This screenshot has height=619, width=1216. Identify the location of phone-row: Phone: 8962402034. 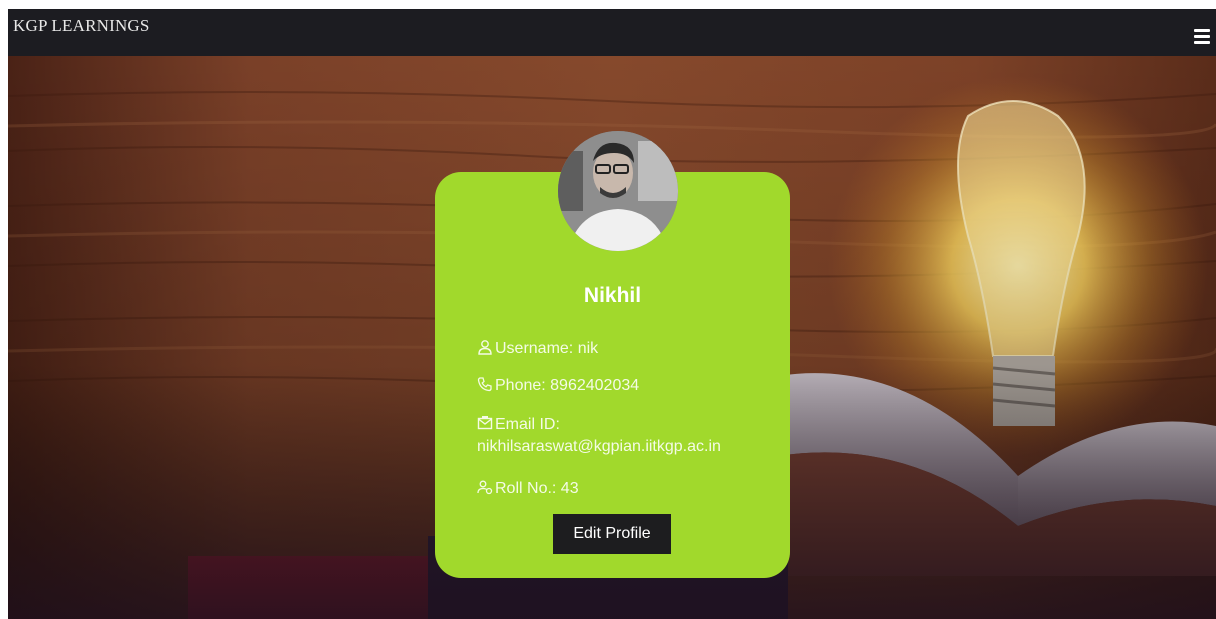
(627, 386).